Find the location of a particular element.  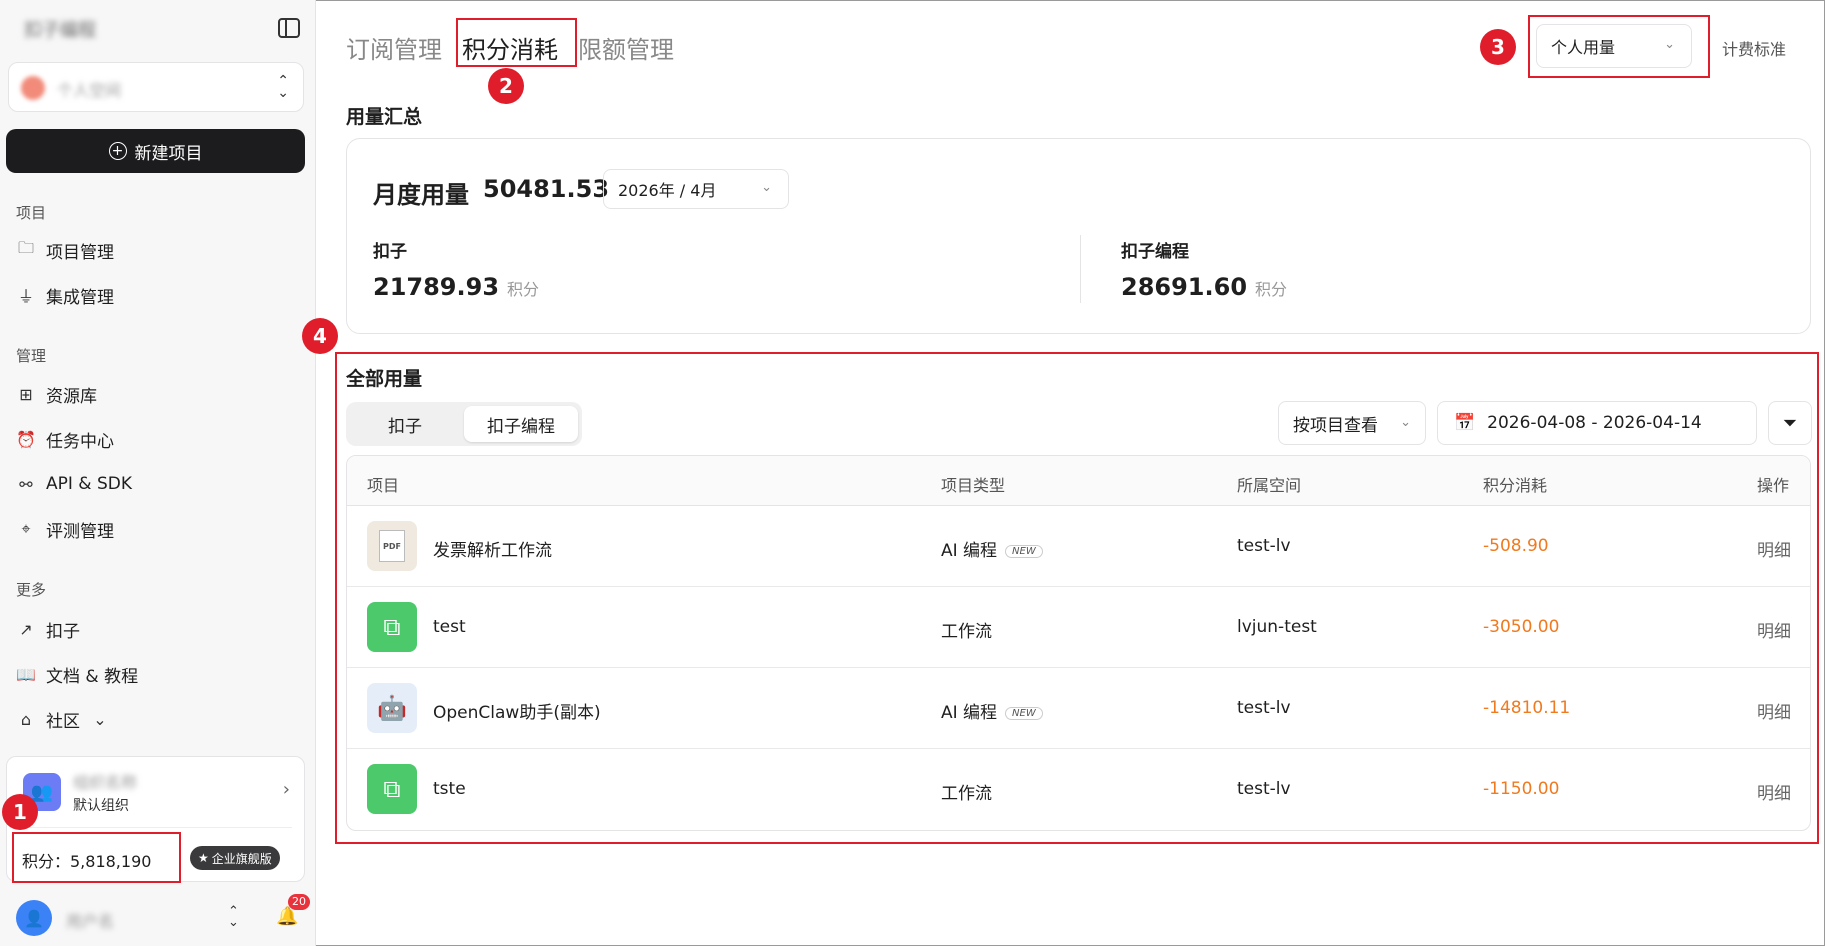

sidebar-item-project-management: 🗀 项目管理 is located at coordinates (65, 250).